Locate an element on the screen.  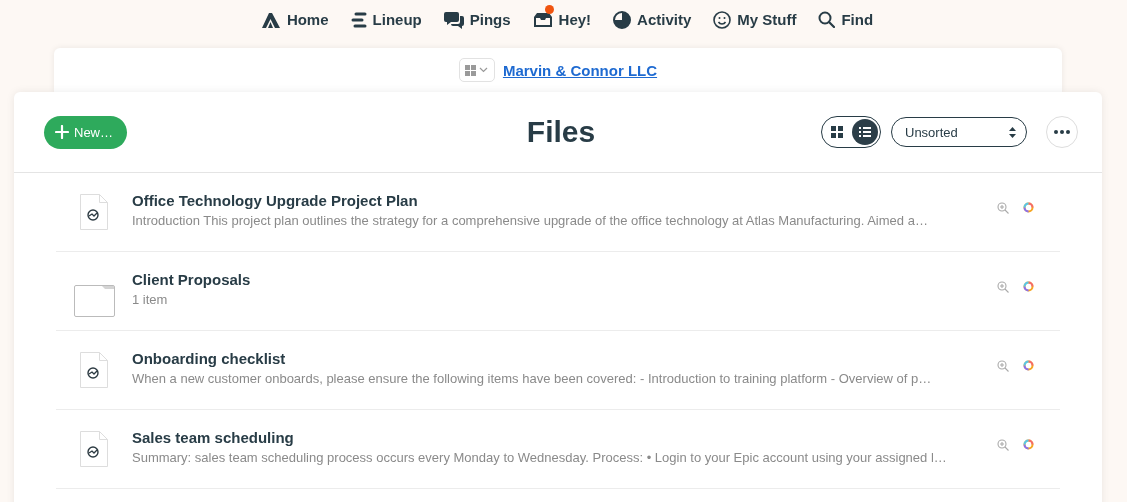
file-title: Office Technology Upgrade Project Plan is located at coordinates (275, 200).